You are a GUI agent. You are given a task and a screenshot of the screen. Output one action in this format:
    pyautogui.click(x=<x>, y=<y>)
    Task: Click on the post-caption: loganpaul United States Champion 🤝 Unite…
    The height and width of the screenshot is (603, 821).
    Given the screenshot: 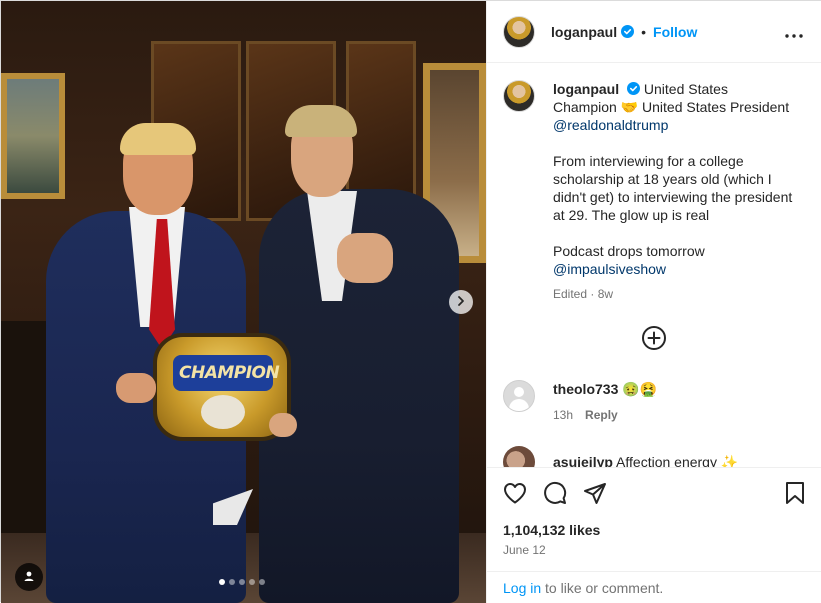 What is the action you would take?
    pyautogui.click(x=653, y=191)
    